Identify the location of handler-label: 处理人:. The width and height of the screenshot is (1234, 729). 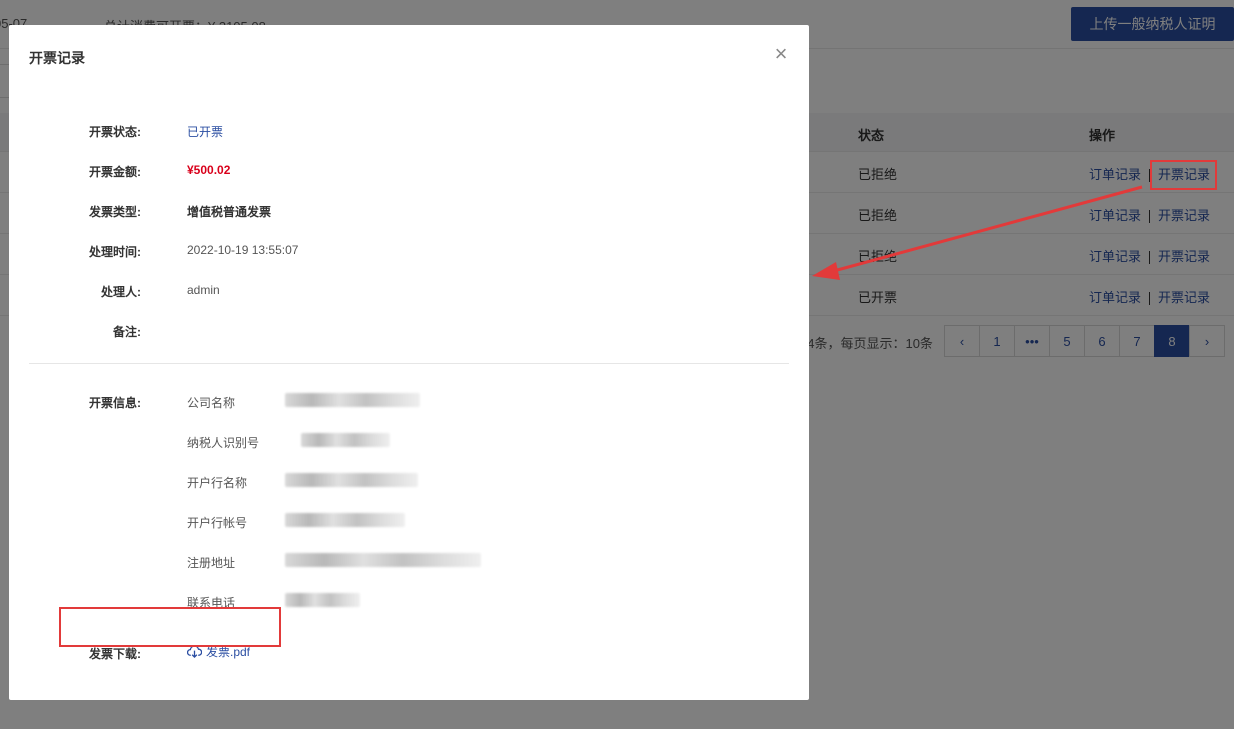
(121, 292).